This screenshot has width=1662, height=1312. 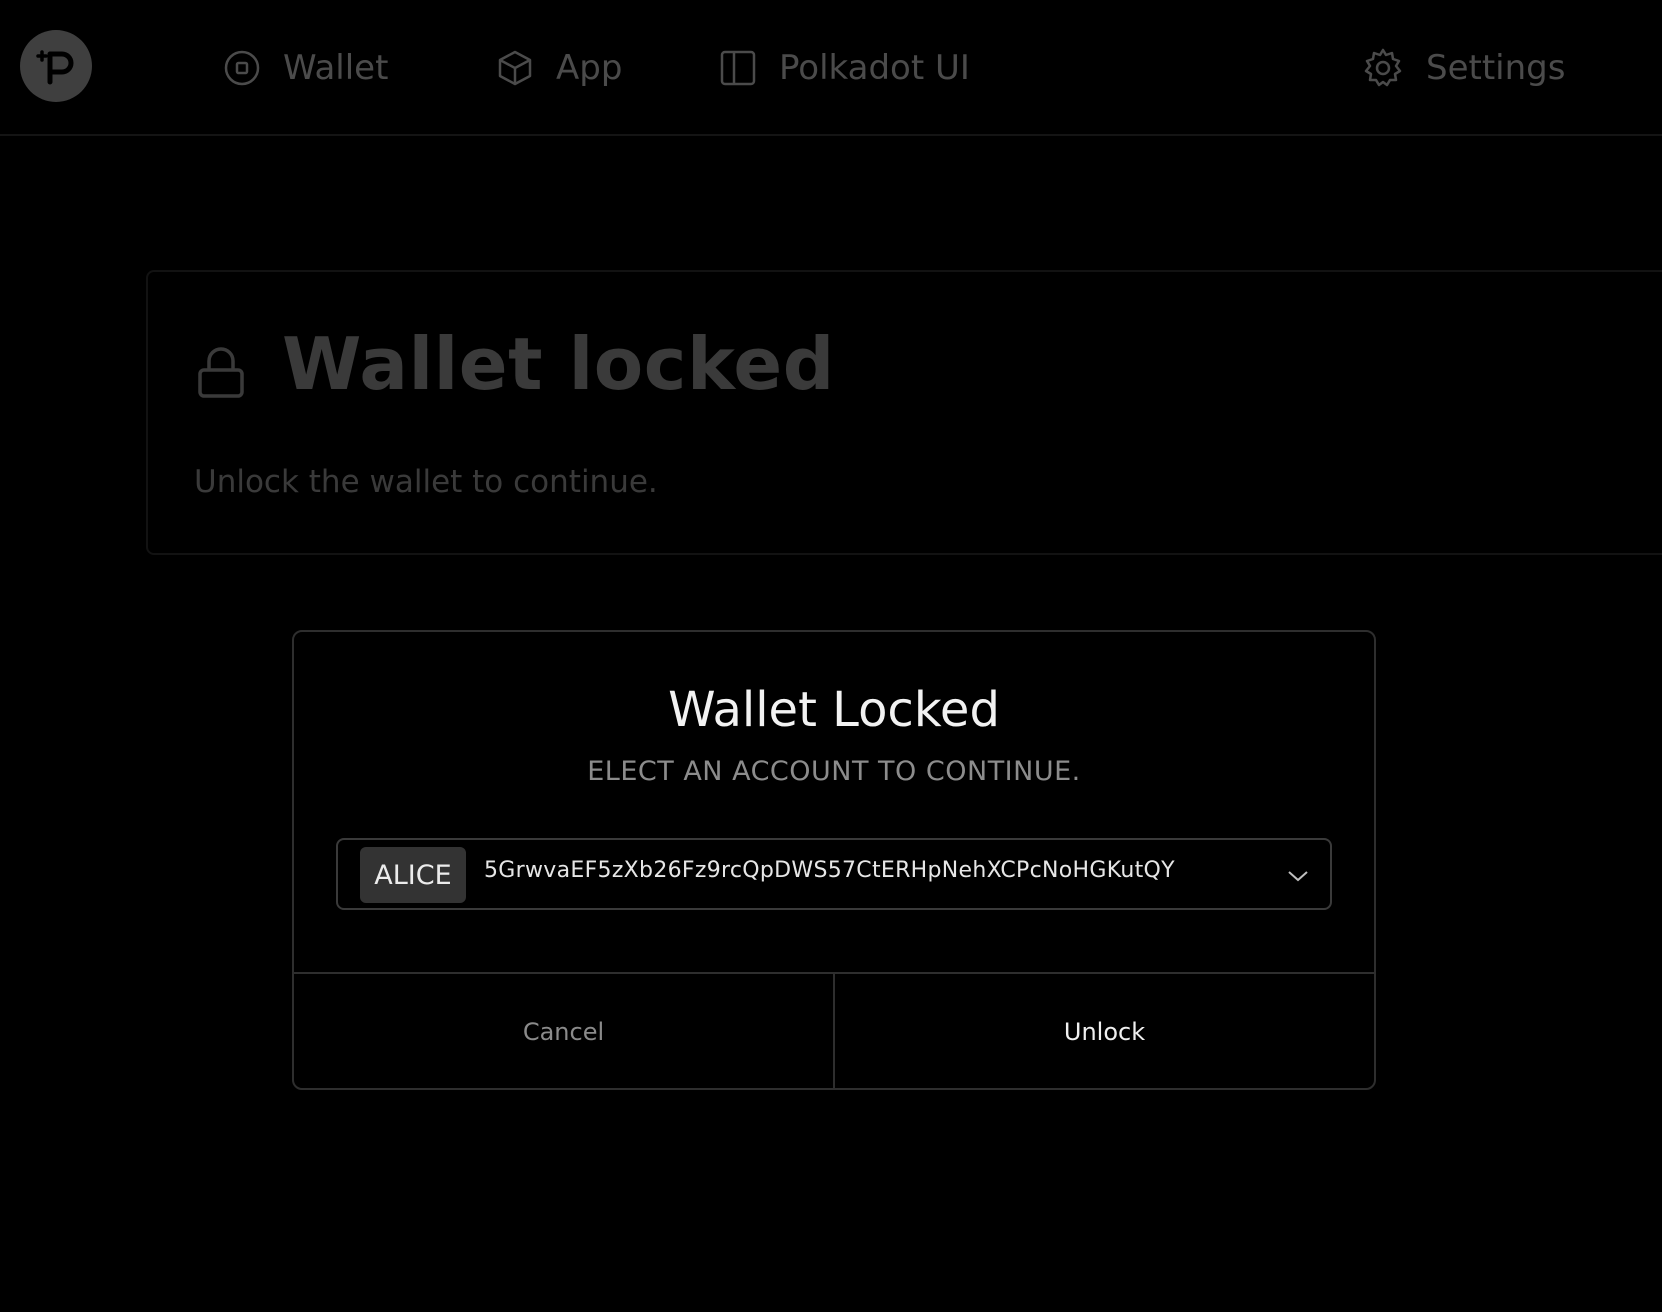 I want to click on nav-item-label: App, so click(x=589, y=68).